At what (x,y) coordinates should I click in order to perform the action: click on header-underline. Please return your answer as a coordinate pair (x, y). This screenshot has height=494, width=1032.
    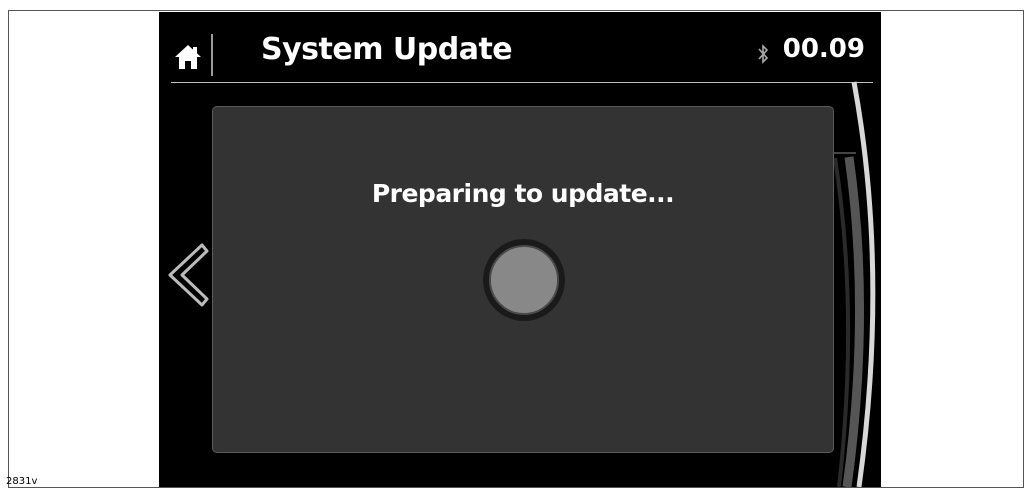
    Looking at the image, I should click on (522, 82).